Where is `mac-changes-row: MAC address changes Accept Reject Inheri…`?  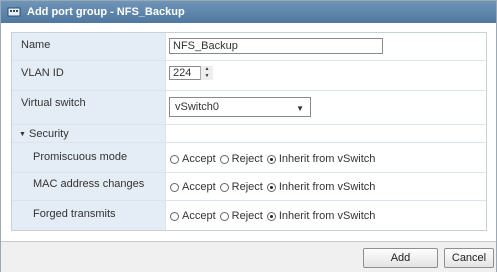 mac-changes-row: MAC address changes Accept Reject Inheri… is located at coordinates (249, 187).